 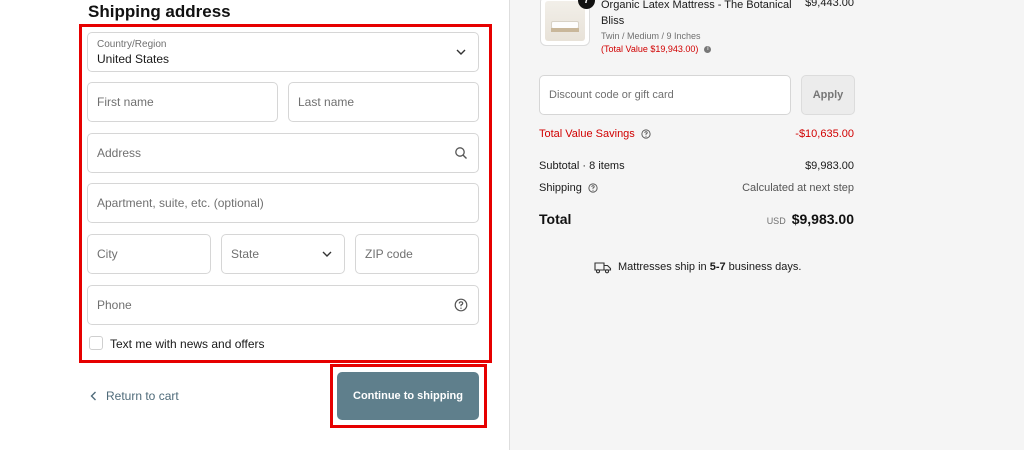 What do you see at coordinates (560, 188) in the screenshot?
I see `shipping-label-text: Shipping` at bounding box center [560, 188].